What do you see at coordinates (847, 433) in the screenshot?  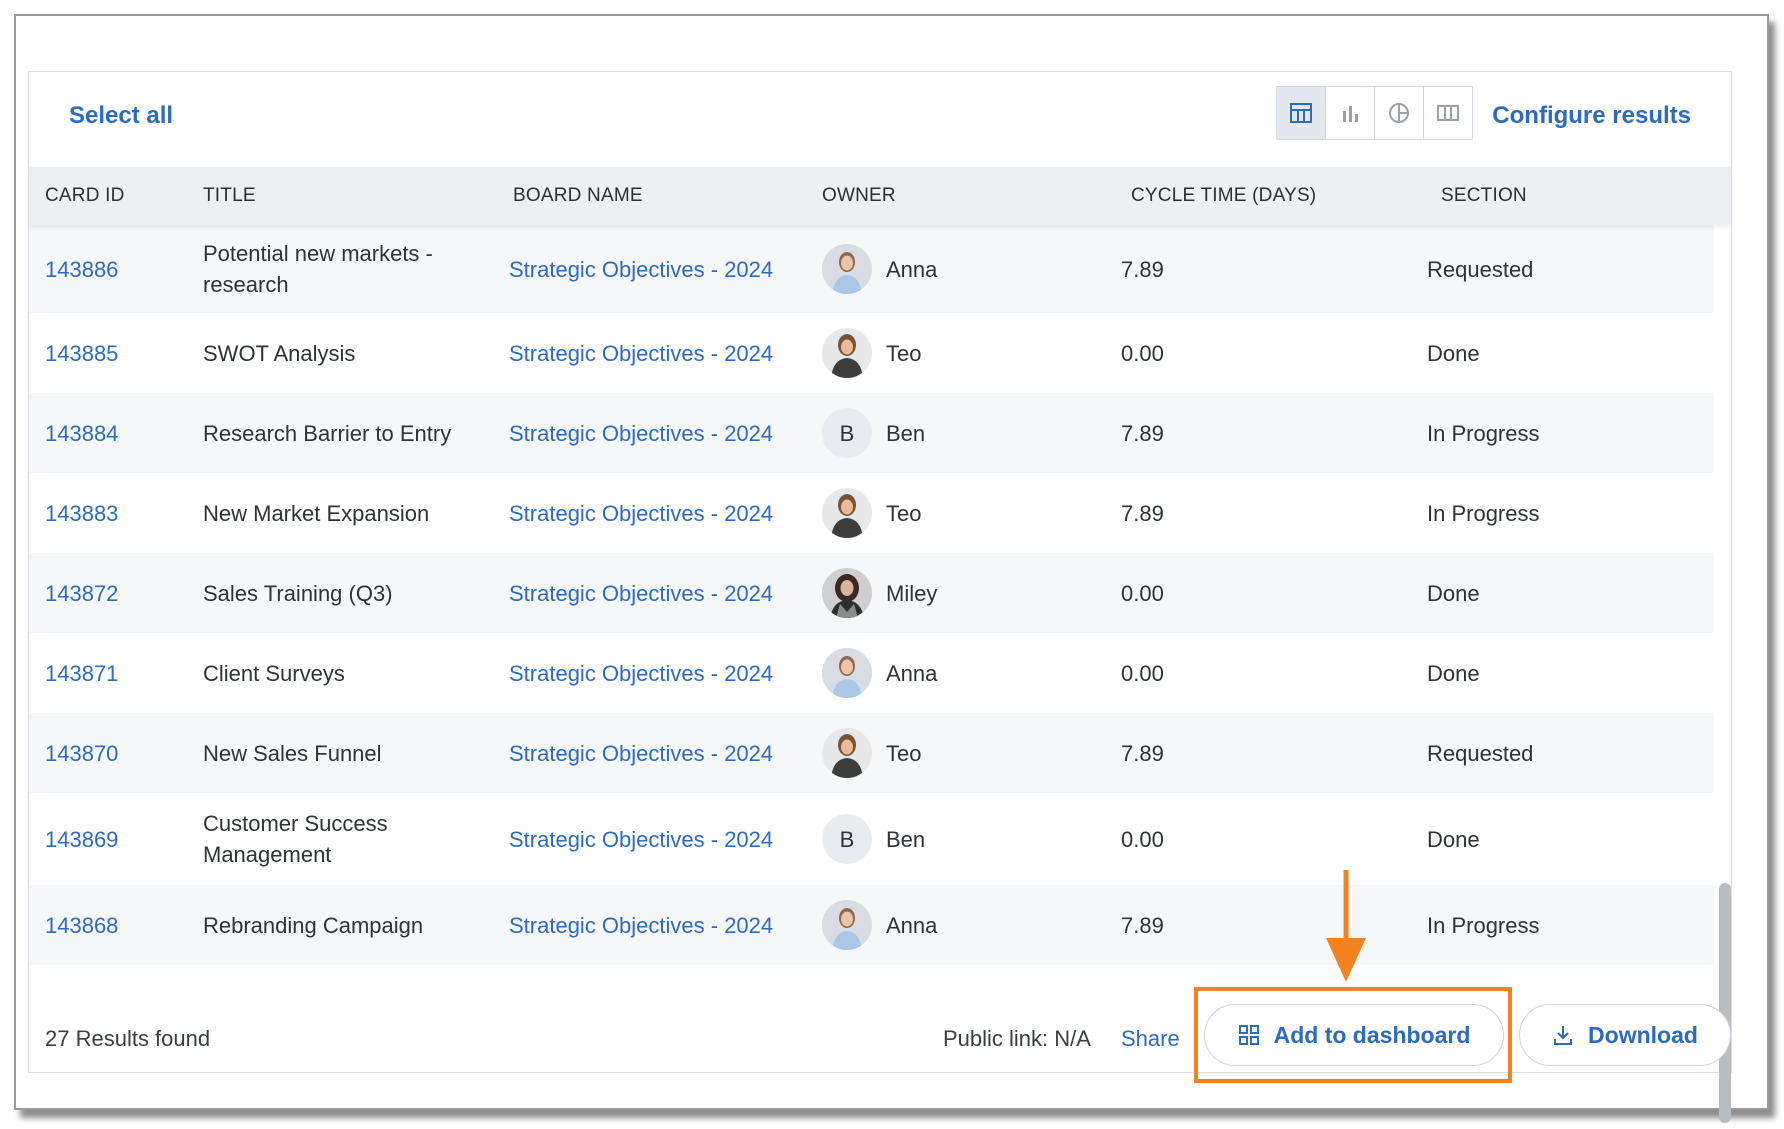 I see `avatar: B` at bounding box center [847, 433].